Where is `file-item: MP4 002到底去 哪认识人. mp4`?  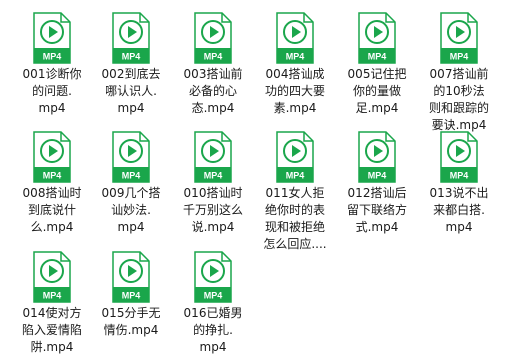 file-item: MP4 002到底去 哪认识人. mp4 is located at coordinates (131, 64).